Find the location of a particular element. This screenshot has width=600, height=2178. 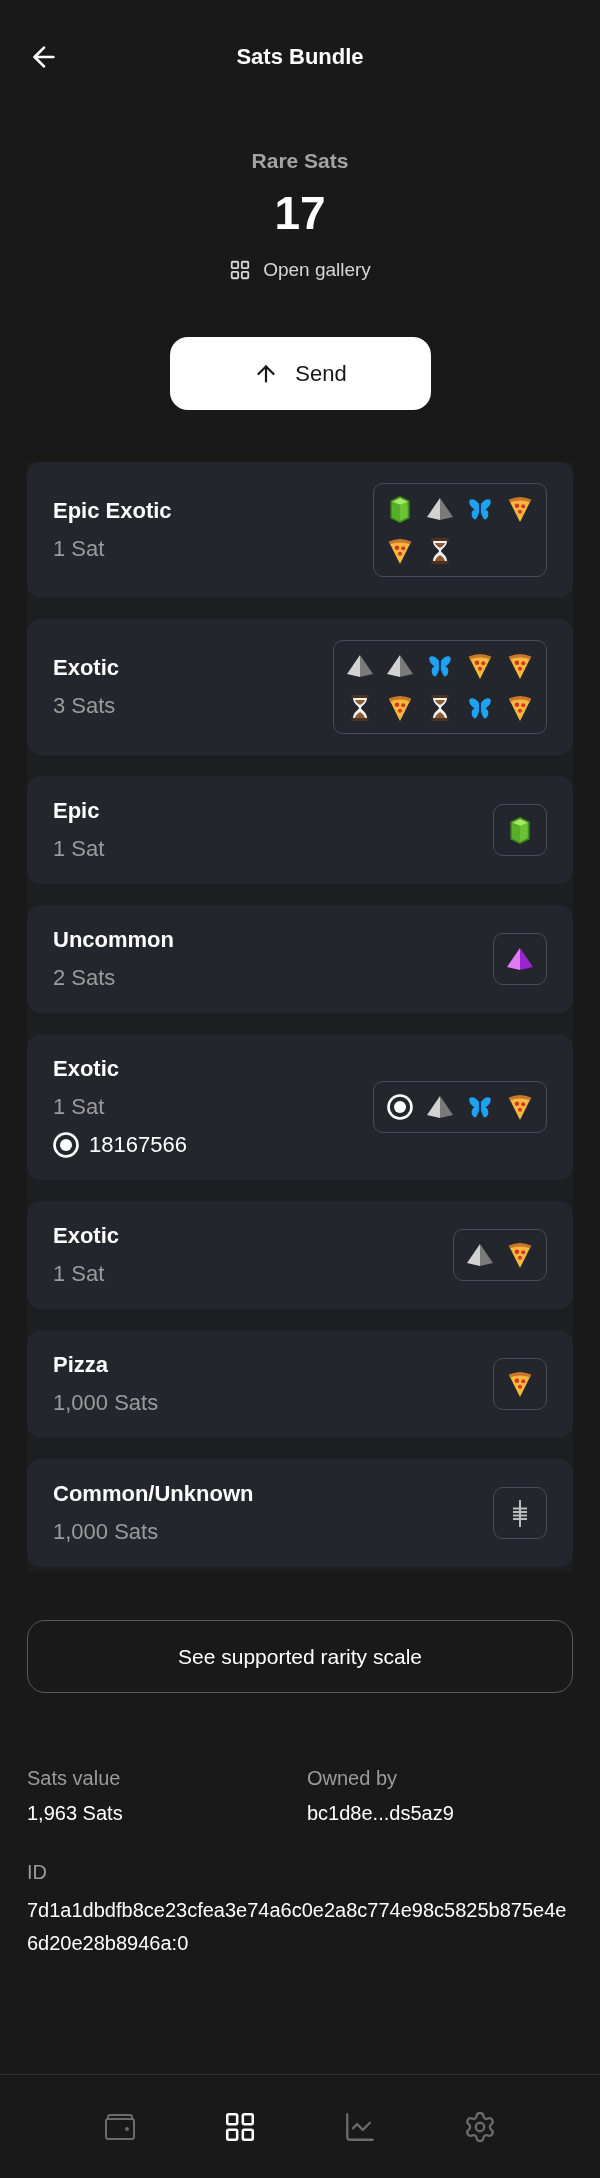

grid-icon is located at coordinates (240, 270).